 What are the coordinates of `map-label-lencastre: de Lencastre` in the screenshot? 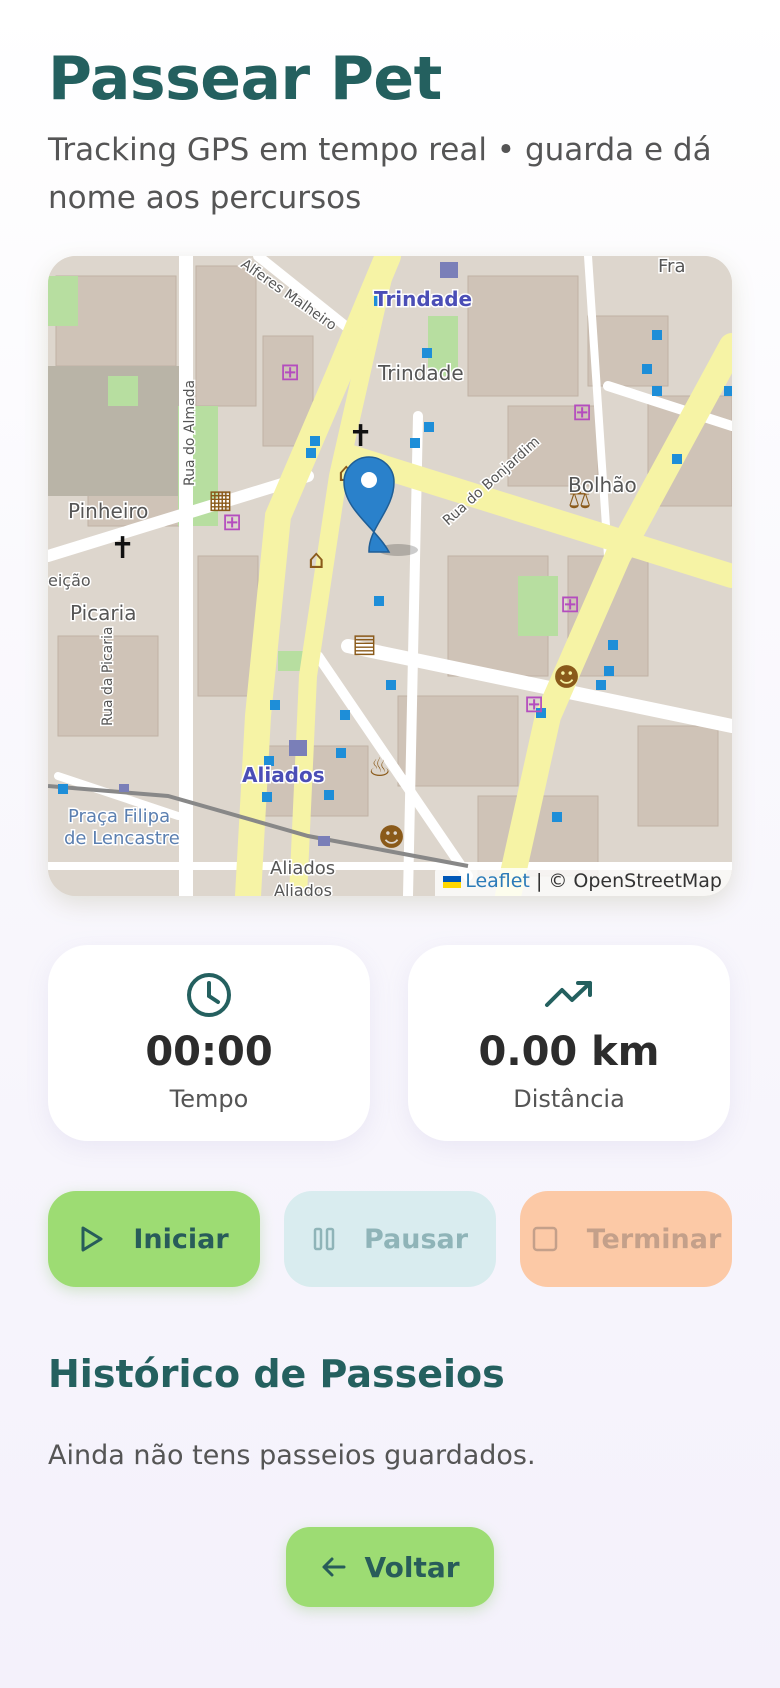 It's located at (122, 838).